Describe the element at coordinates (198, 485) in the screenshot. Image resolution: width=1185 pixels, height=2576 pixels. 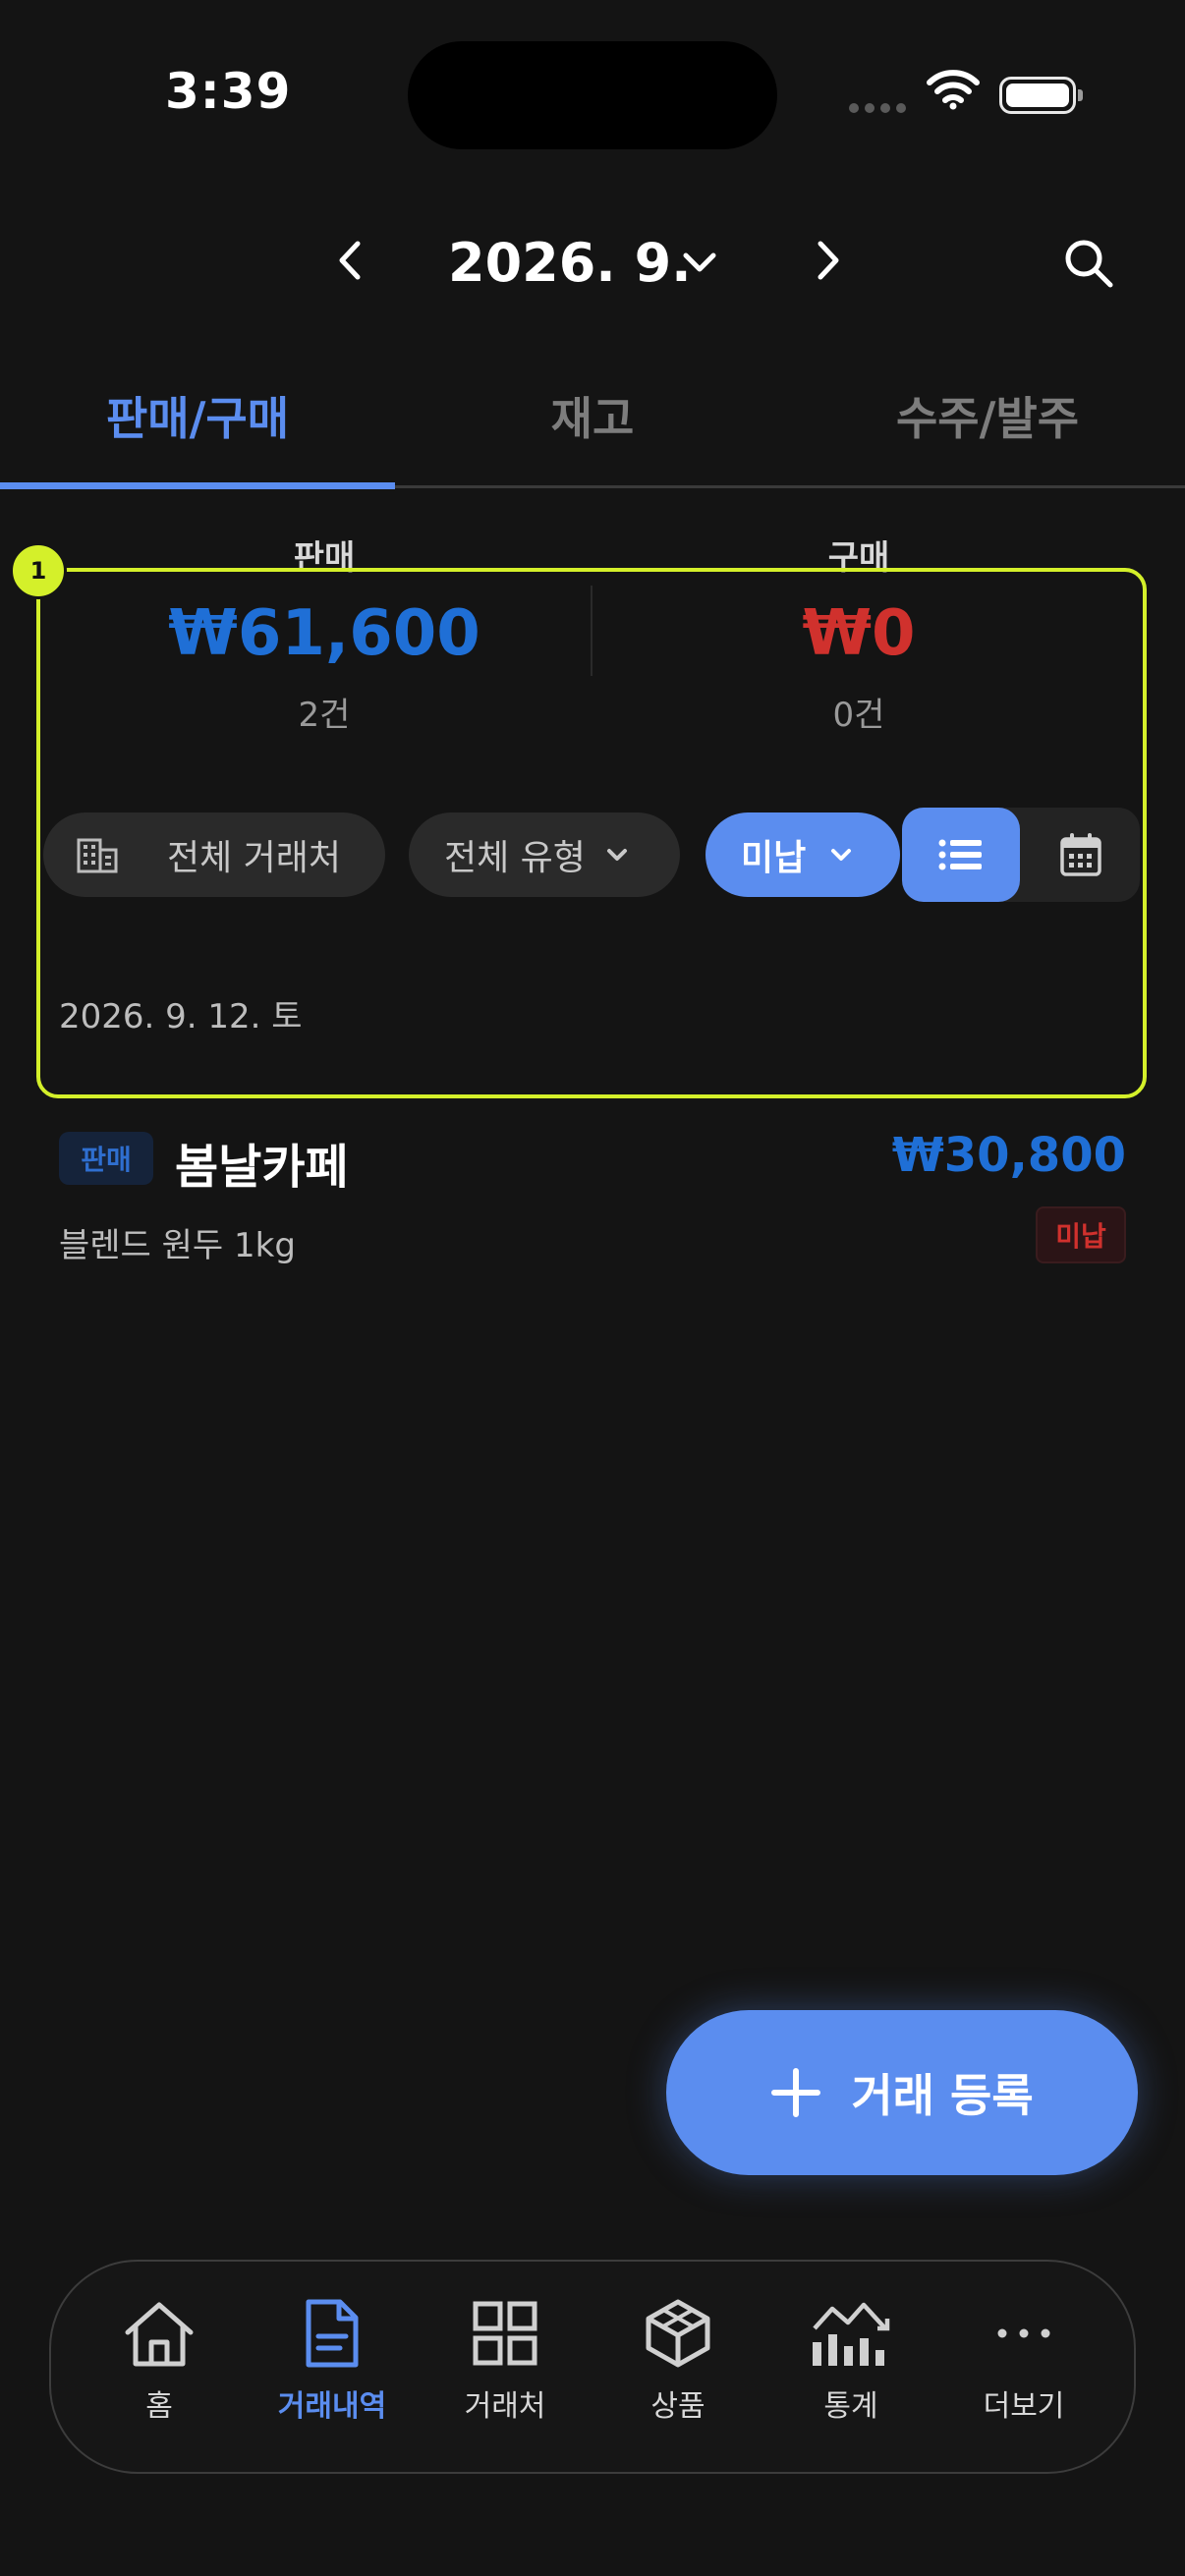
I see `tab-indicator` at that location.